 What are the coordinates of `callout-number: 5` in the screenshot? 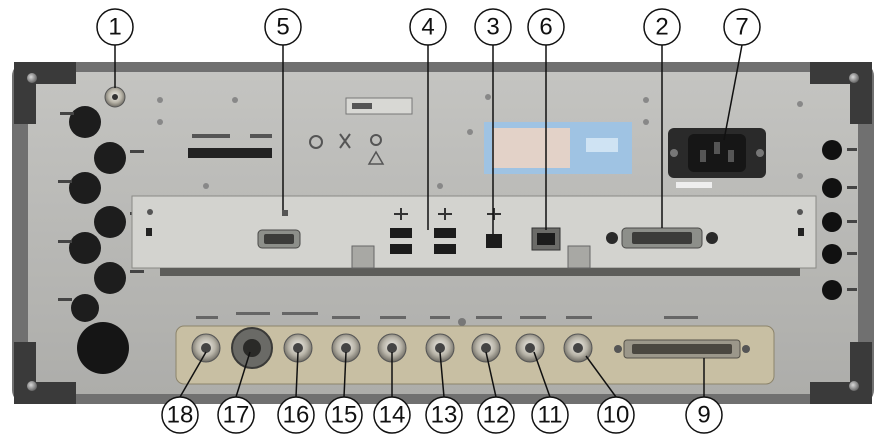 It's located at (282, 27).